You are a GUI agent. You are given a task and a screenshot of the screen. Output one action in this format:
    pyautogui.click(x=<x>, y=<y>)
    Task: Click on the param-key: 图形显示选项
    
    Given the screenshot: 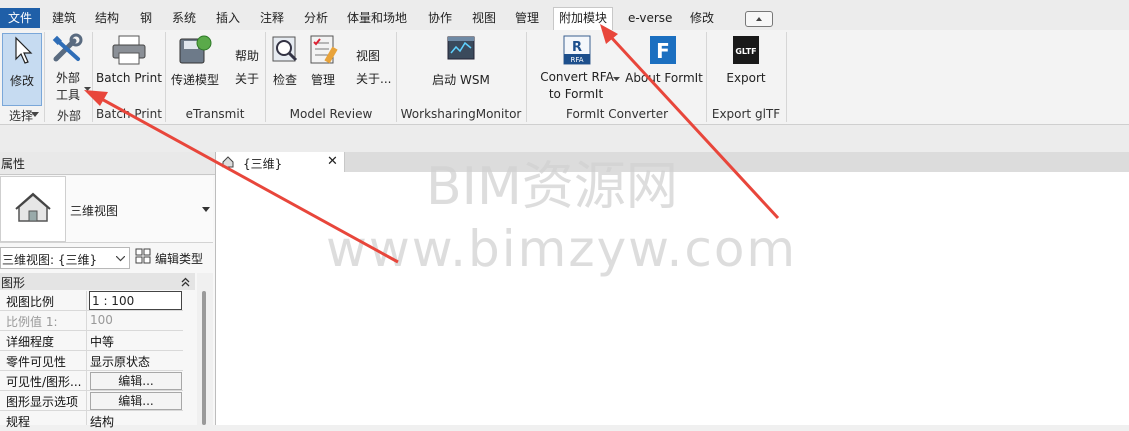 What is the action you would take?
    pyautogui.click(x=42, y=402)
    